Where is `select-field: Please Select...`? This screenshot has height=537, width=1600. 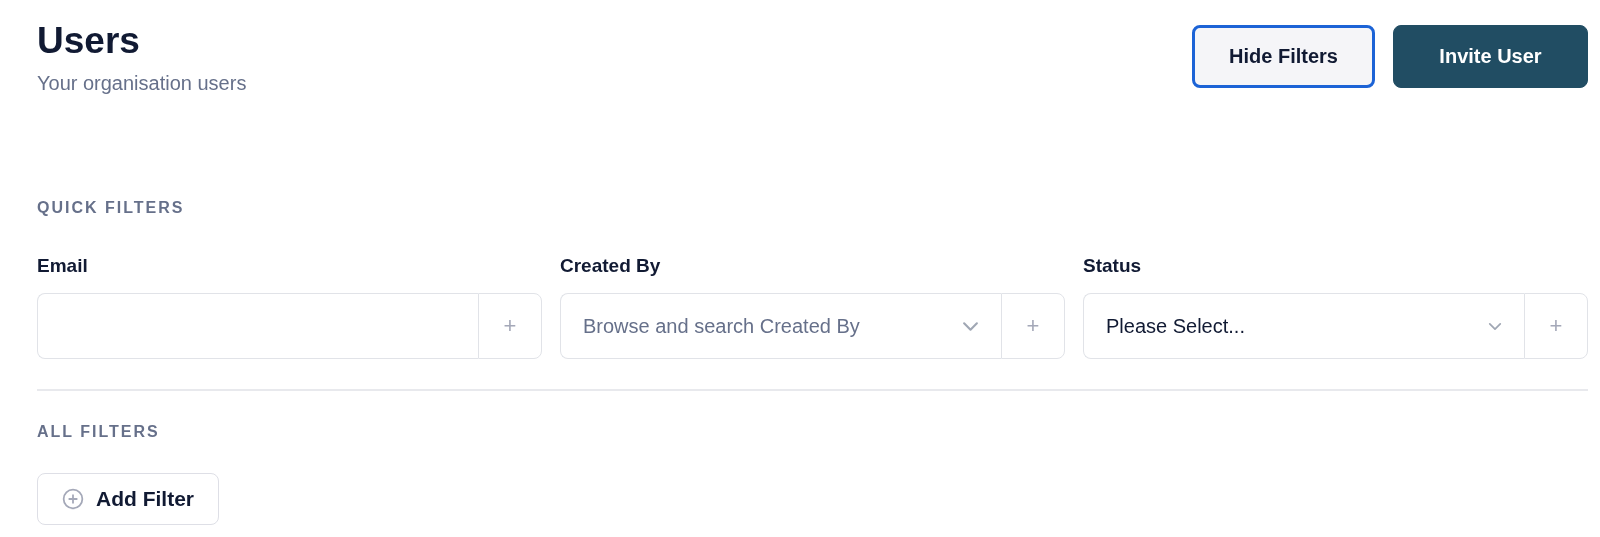 select-field: Please Select... is located at coordinates (1303, 326).